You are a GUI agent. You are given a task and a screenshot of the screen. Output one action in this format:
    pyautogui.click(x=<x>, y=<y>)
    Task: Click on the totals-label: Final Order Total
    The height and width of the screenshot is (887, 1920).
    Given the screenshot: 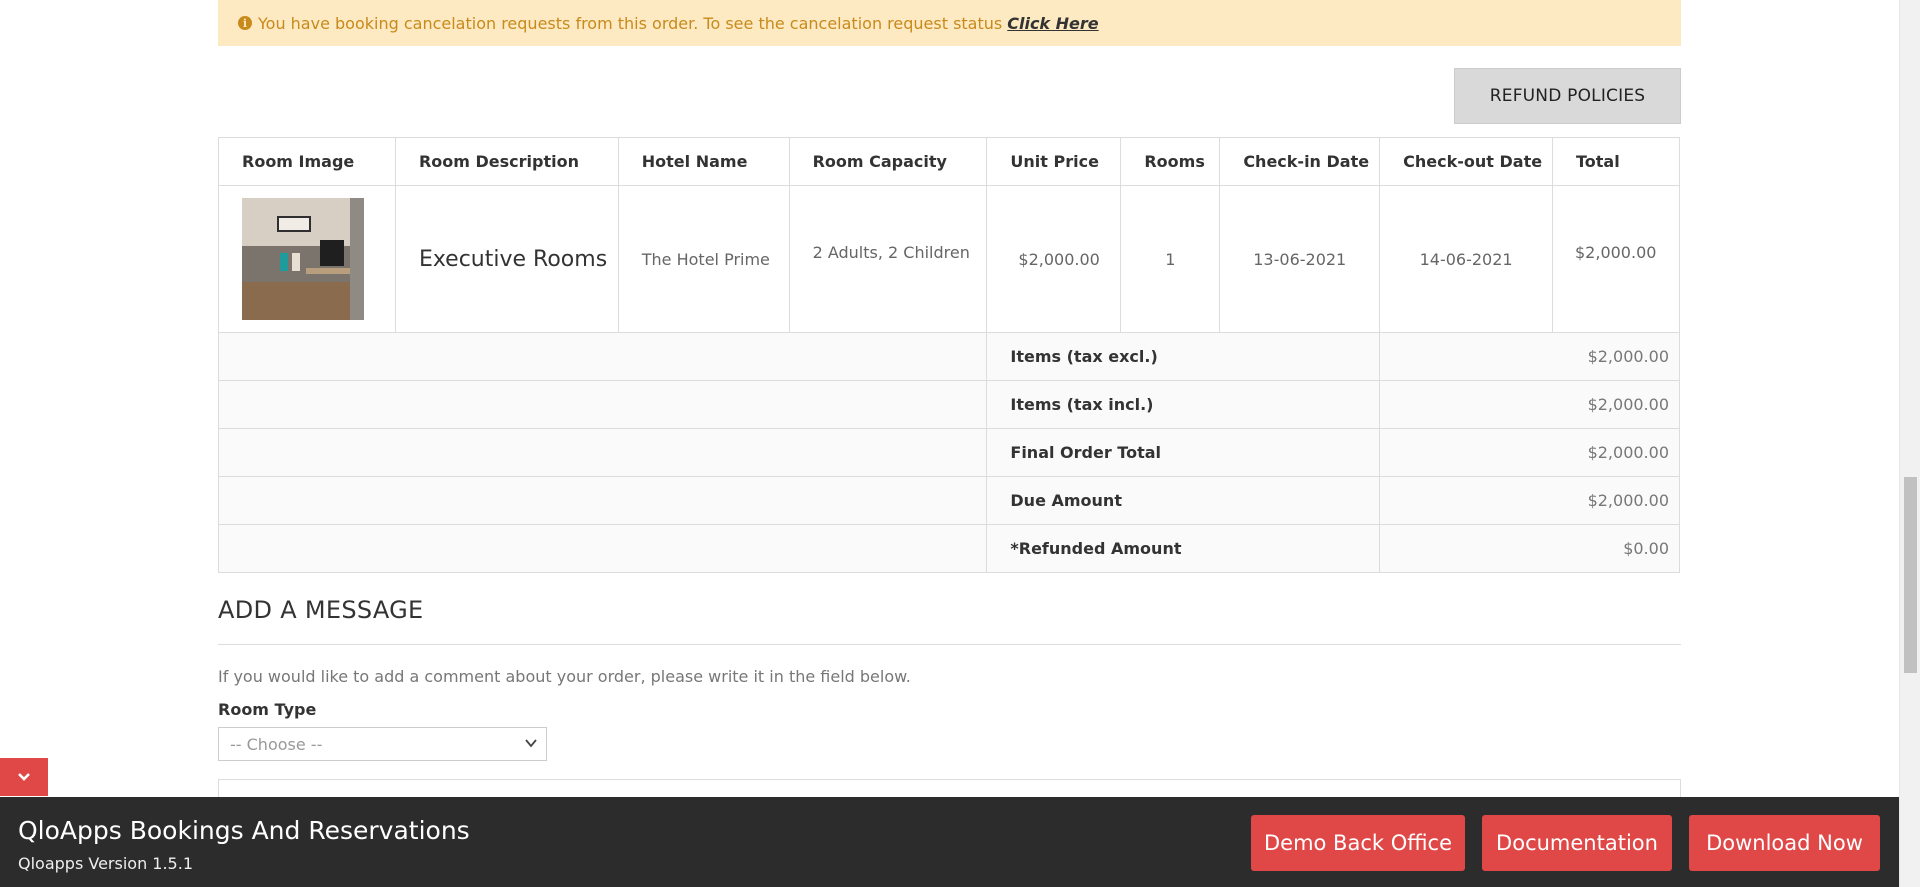 What is the action you would take?
    pyautogui.click(x=1183, y=452)
    